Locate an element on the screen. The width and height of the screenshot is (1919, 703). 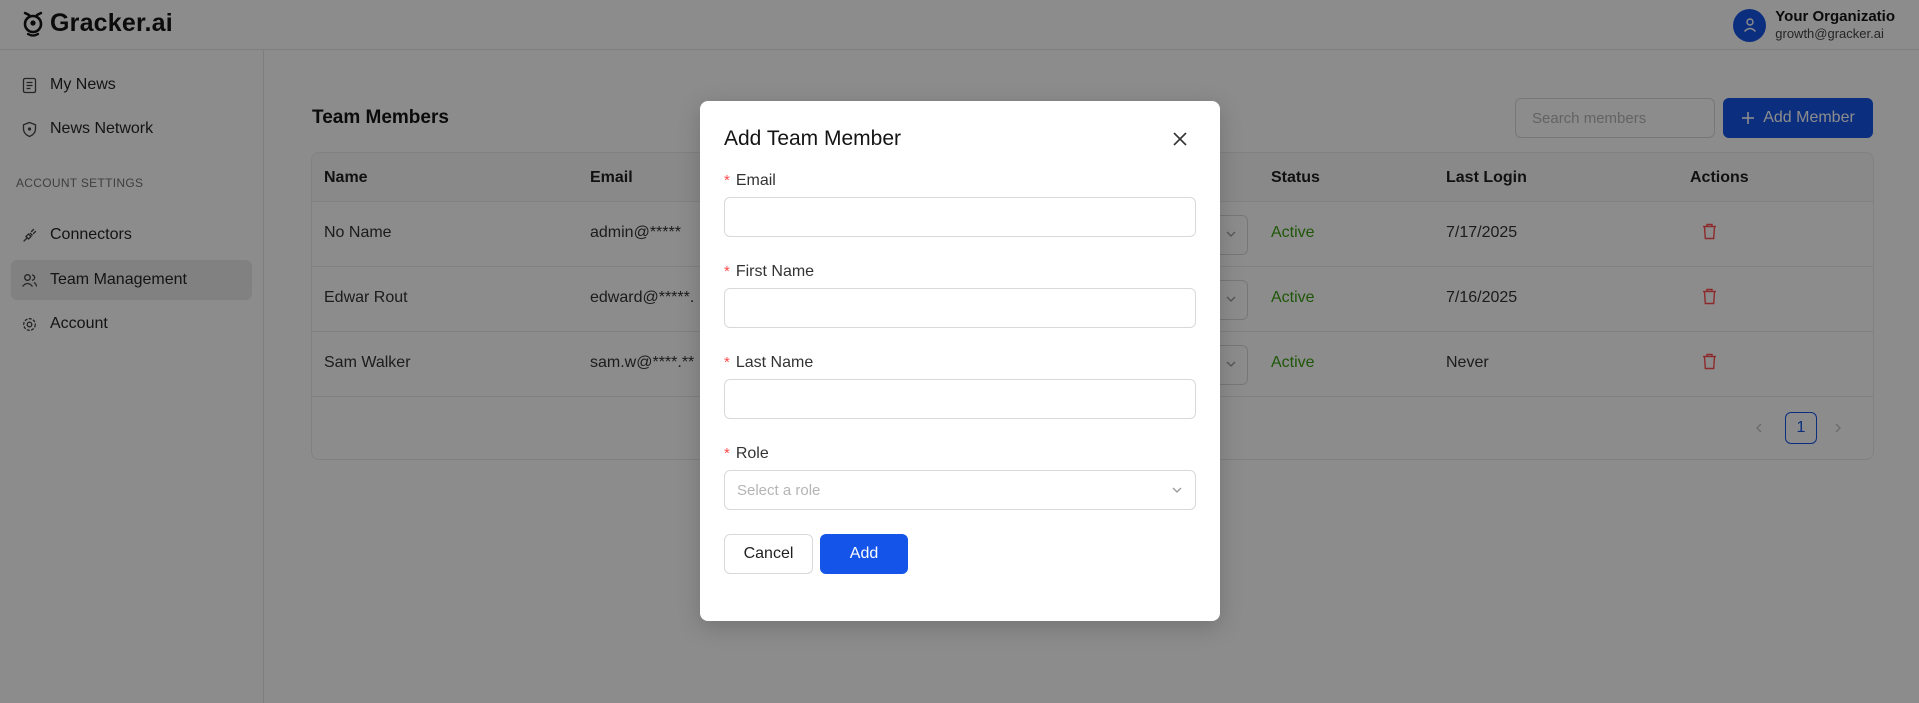
role-placeholder: Select a role is located at coordinates (779, 490).